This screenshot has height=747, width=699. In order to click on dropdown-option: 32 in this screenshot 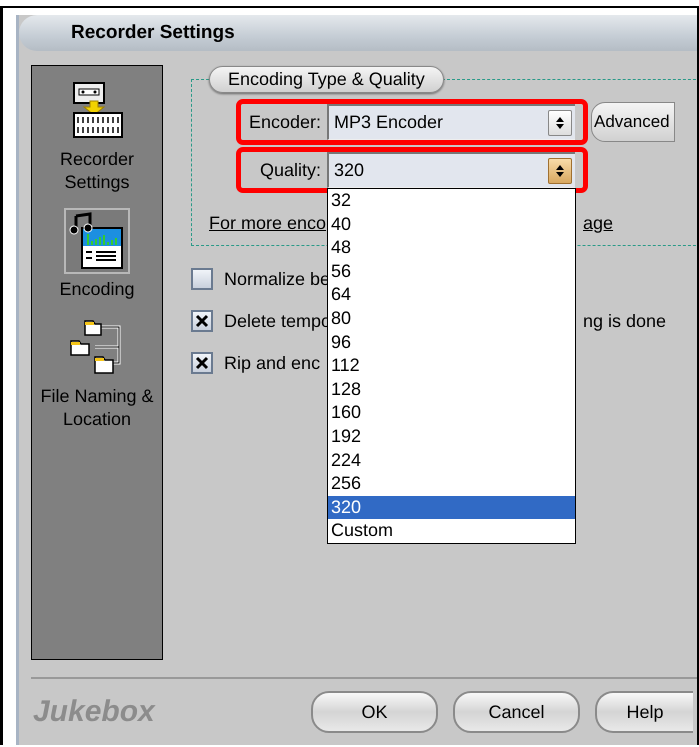, I will do `click(451, 201)`.